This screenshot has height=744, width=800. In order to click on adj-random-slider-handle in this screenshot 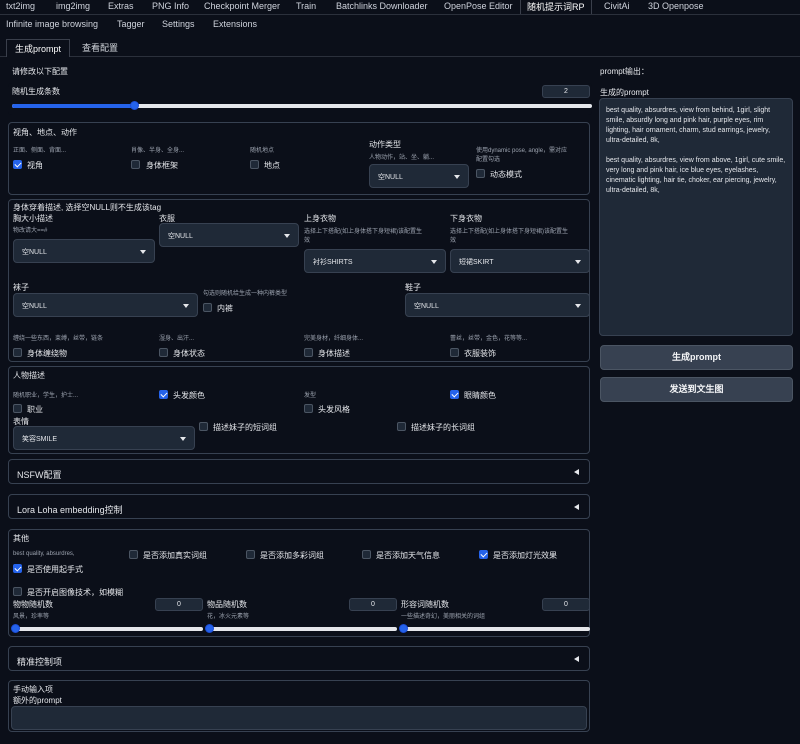, I will do `click(403, 628)`.